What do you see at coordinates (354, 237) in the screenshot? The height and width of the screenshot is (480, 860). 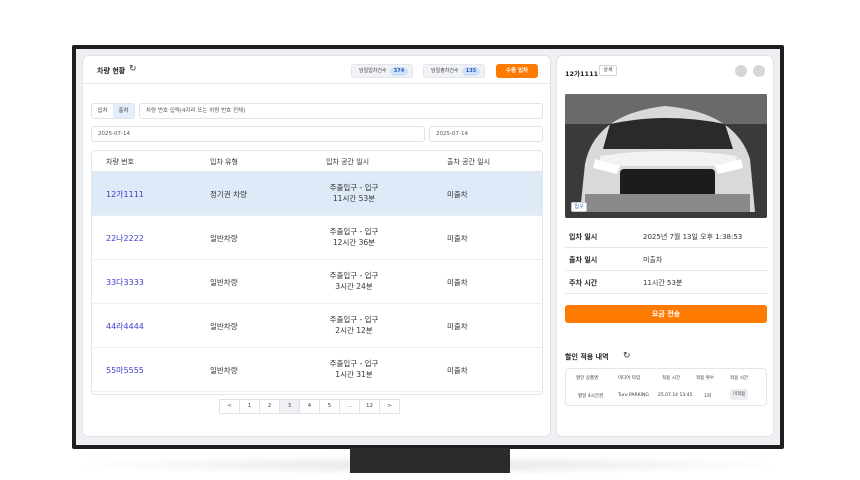 I see `row-entry-time: 주출입구 - 입구 12시간 36분` at bounding box center [354, 237].